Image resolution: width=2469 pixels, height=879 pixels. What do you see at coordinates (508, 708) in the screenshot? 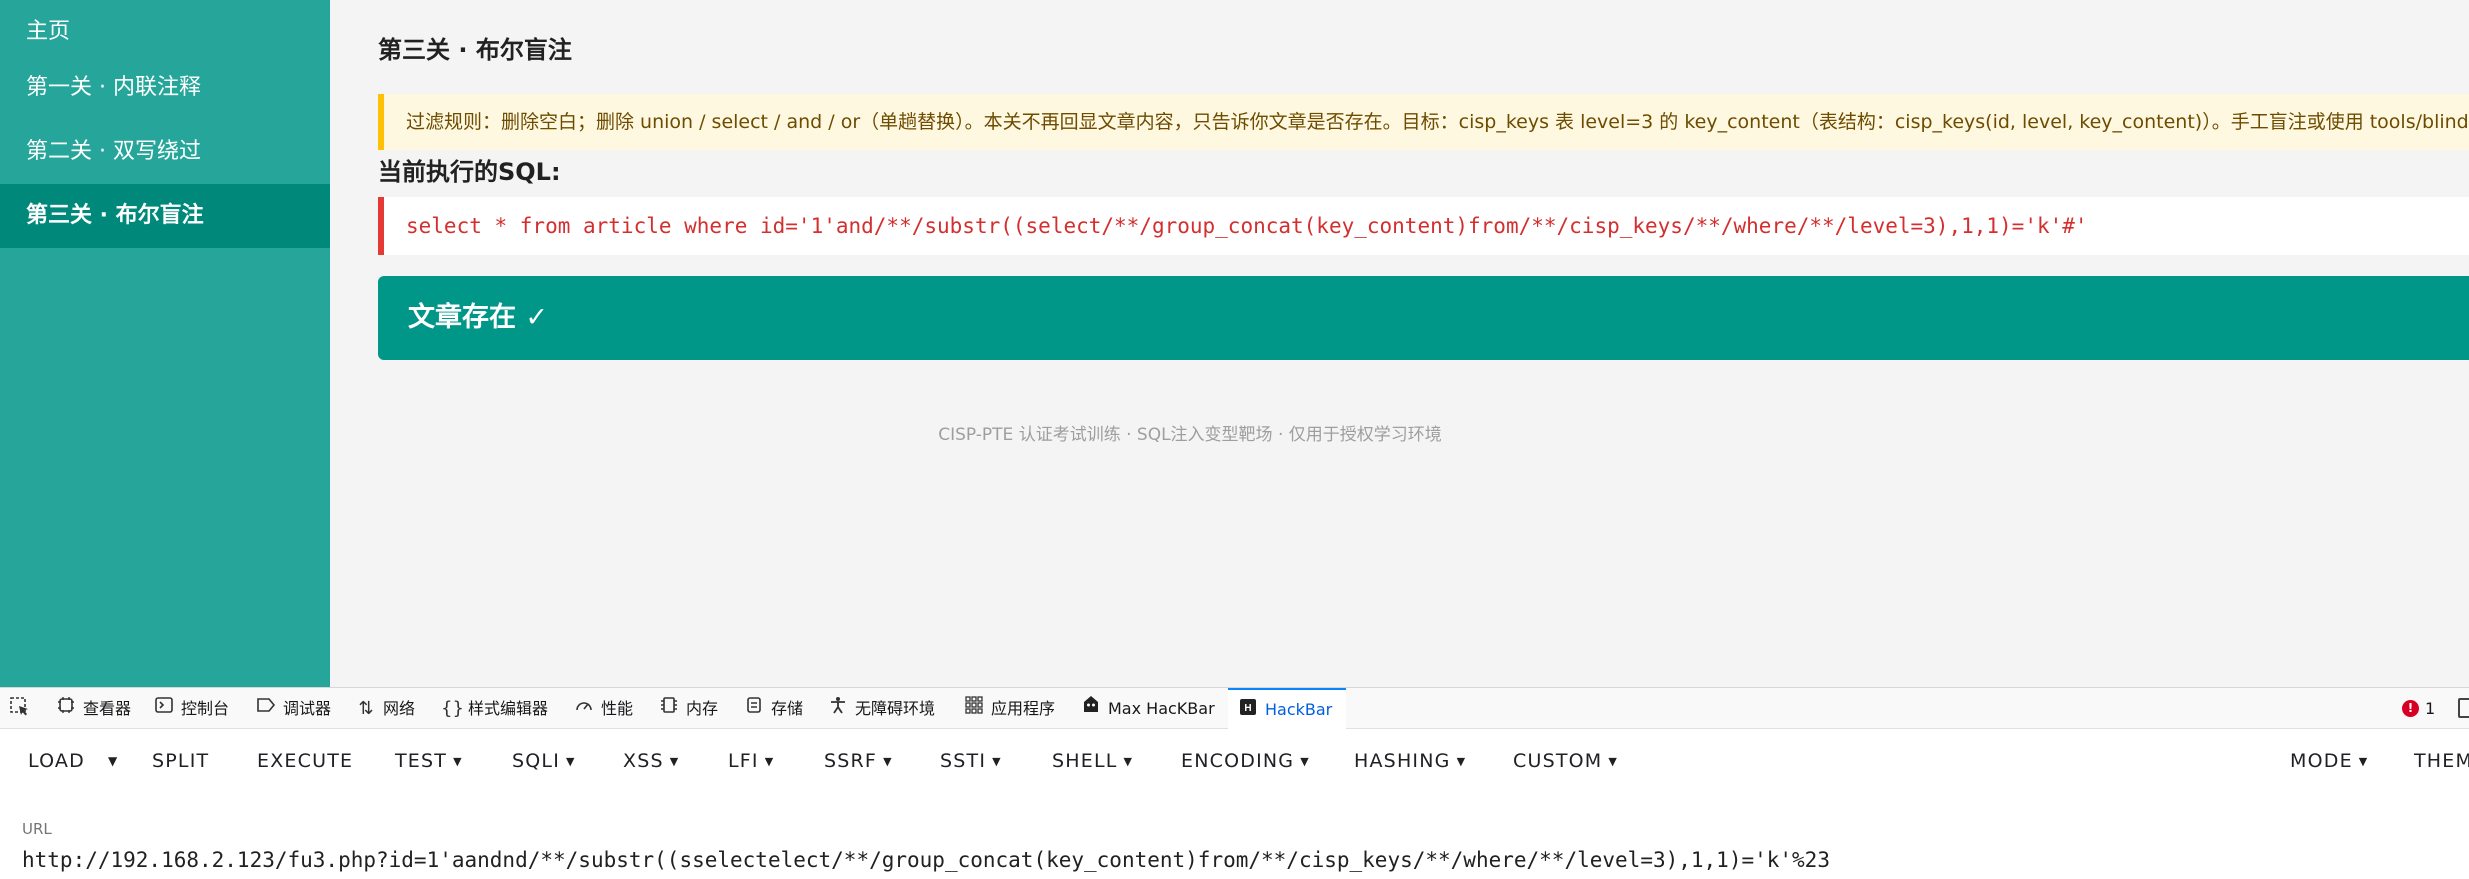
I see `tab-label: 样式编辑器` at bounding box center [508, 708].